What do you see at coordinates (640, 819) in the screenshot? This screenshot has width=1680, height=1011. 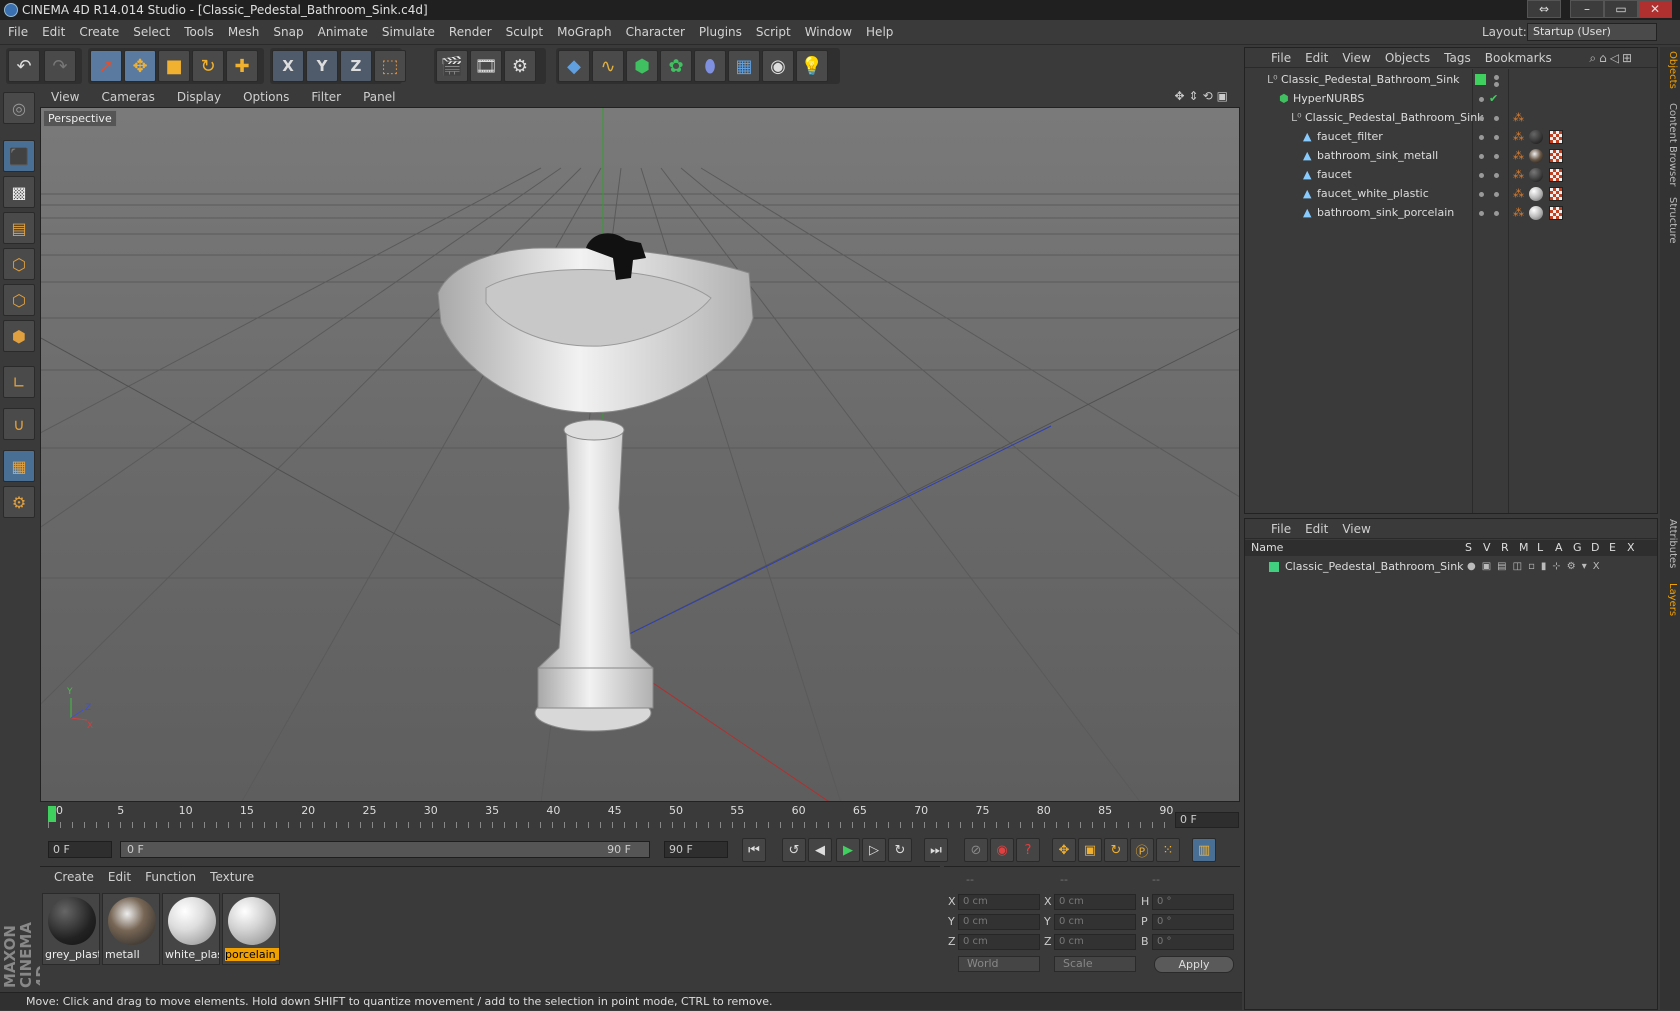 I see `timeline-ruler: 0 5 10 15 20 25 30 35 40 45 50 55 60 65 70 75 80 85 90` at bounding box center [640, 819].